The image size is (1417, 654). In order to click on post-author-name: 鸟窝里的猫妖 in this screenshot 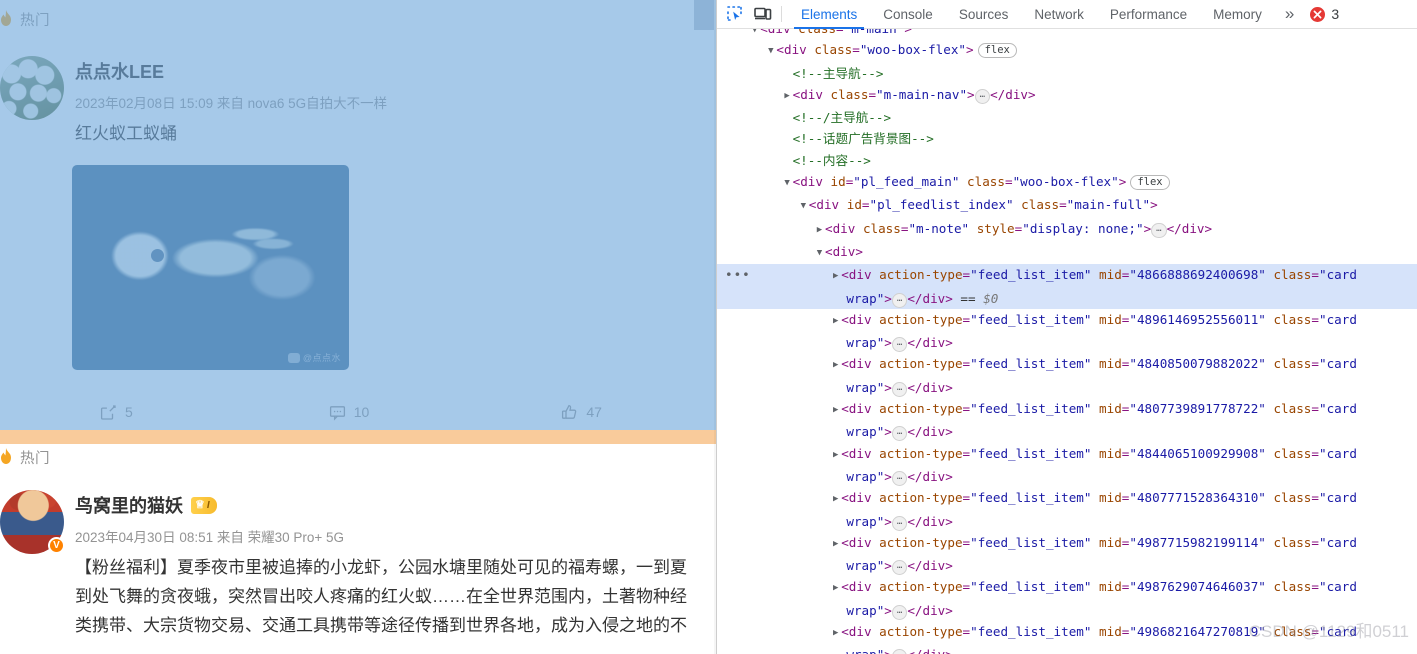, I will do `click(129, 505)`.